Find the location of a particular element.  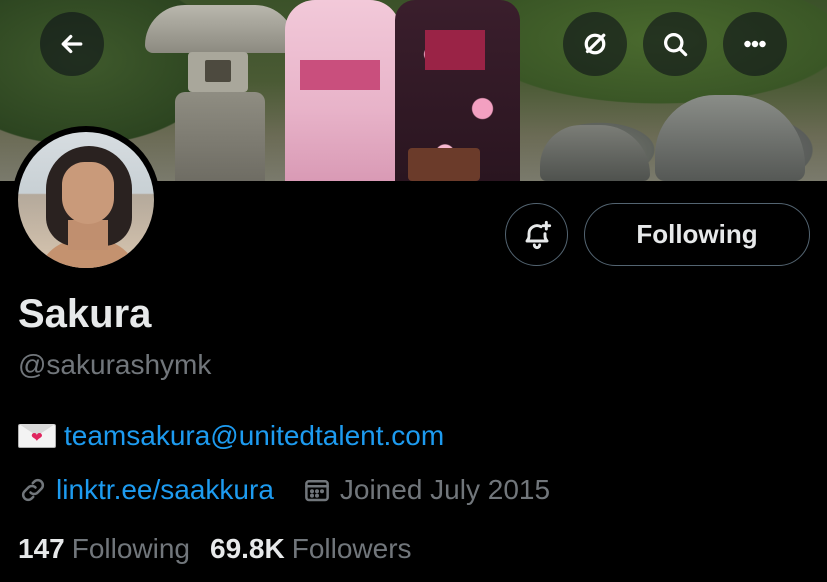

website-url: linktr.ee/saakkura is located at coordinates (165, 490).